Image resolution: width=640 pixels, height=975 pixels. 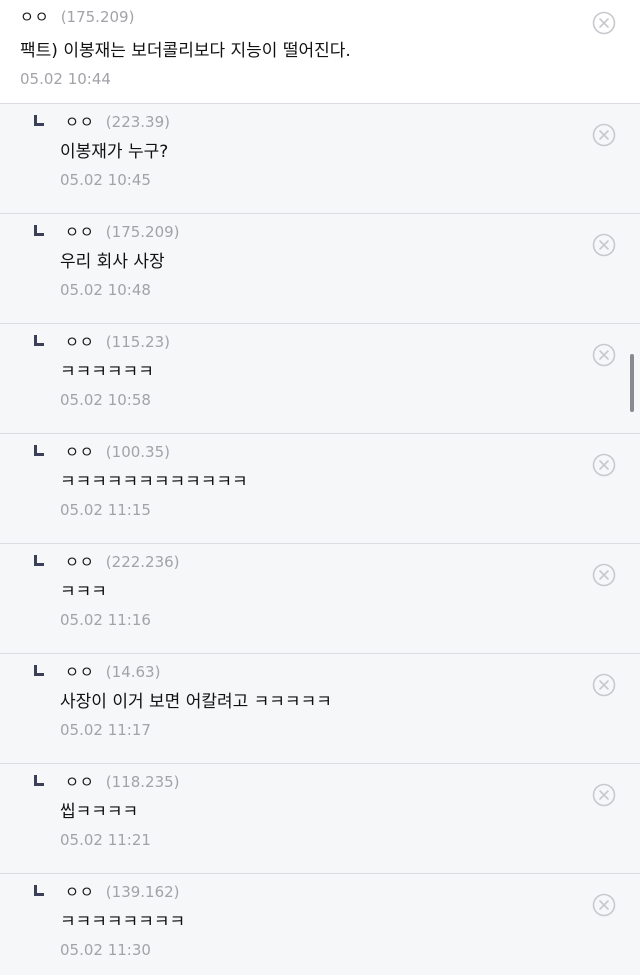 What do you see at coordinates (105, 840) in the screenshot?
I see `reply-time: 05.02 11:21` at bounding box center [105, 840].